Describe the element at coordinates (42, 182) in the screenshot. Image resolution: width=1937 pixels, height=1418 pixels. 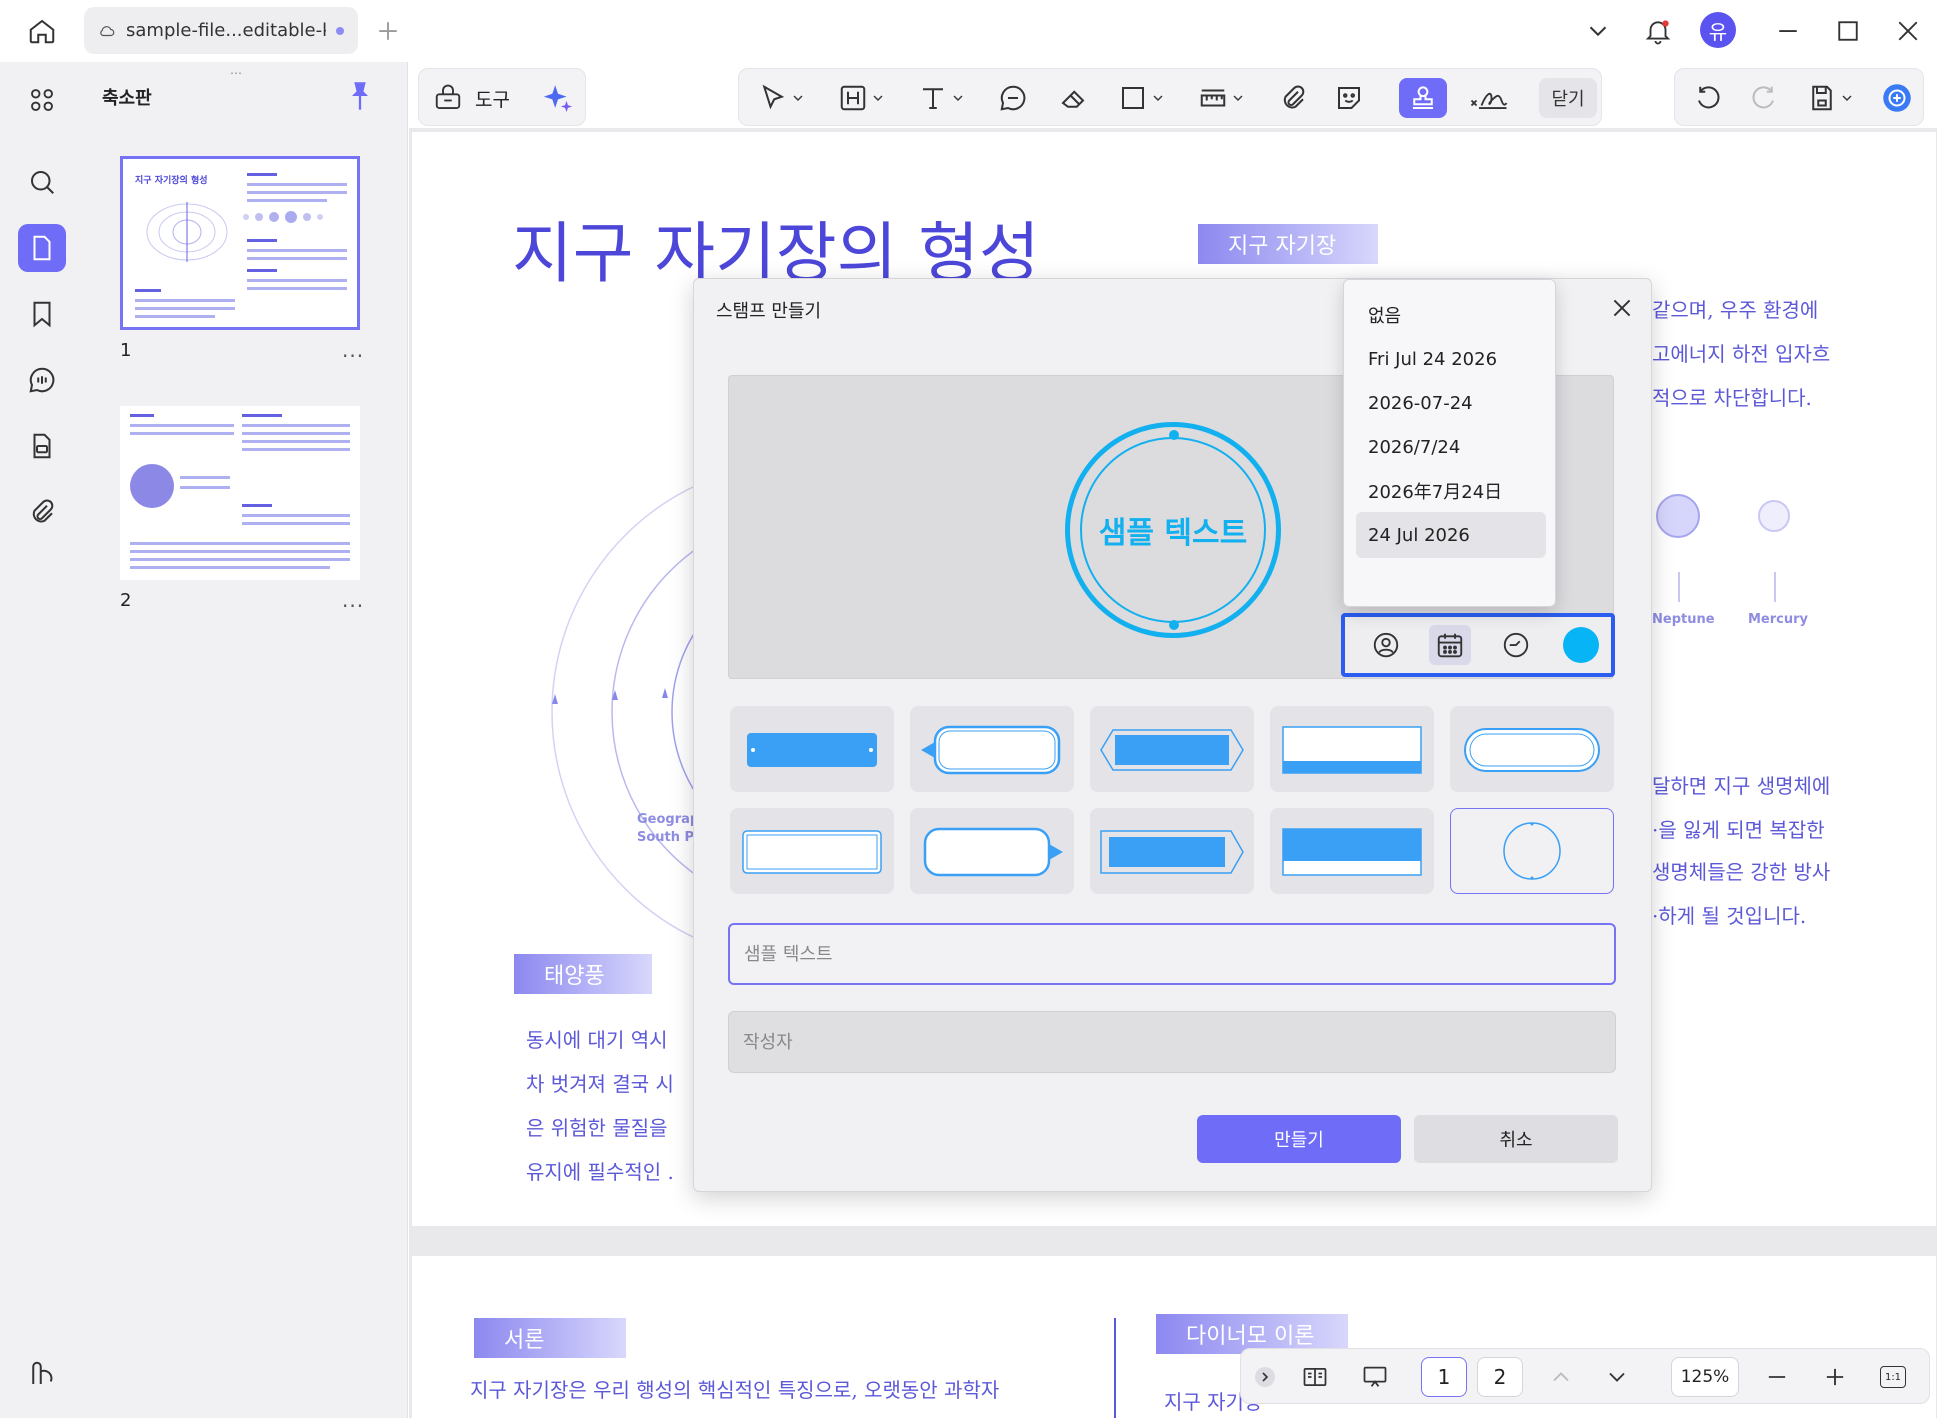
I see `search-icon` at that location.